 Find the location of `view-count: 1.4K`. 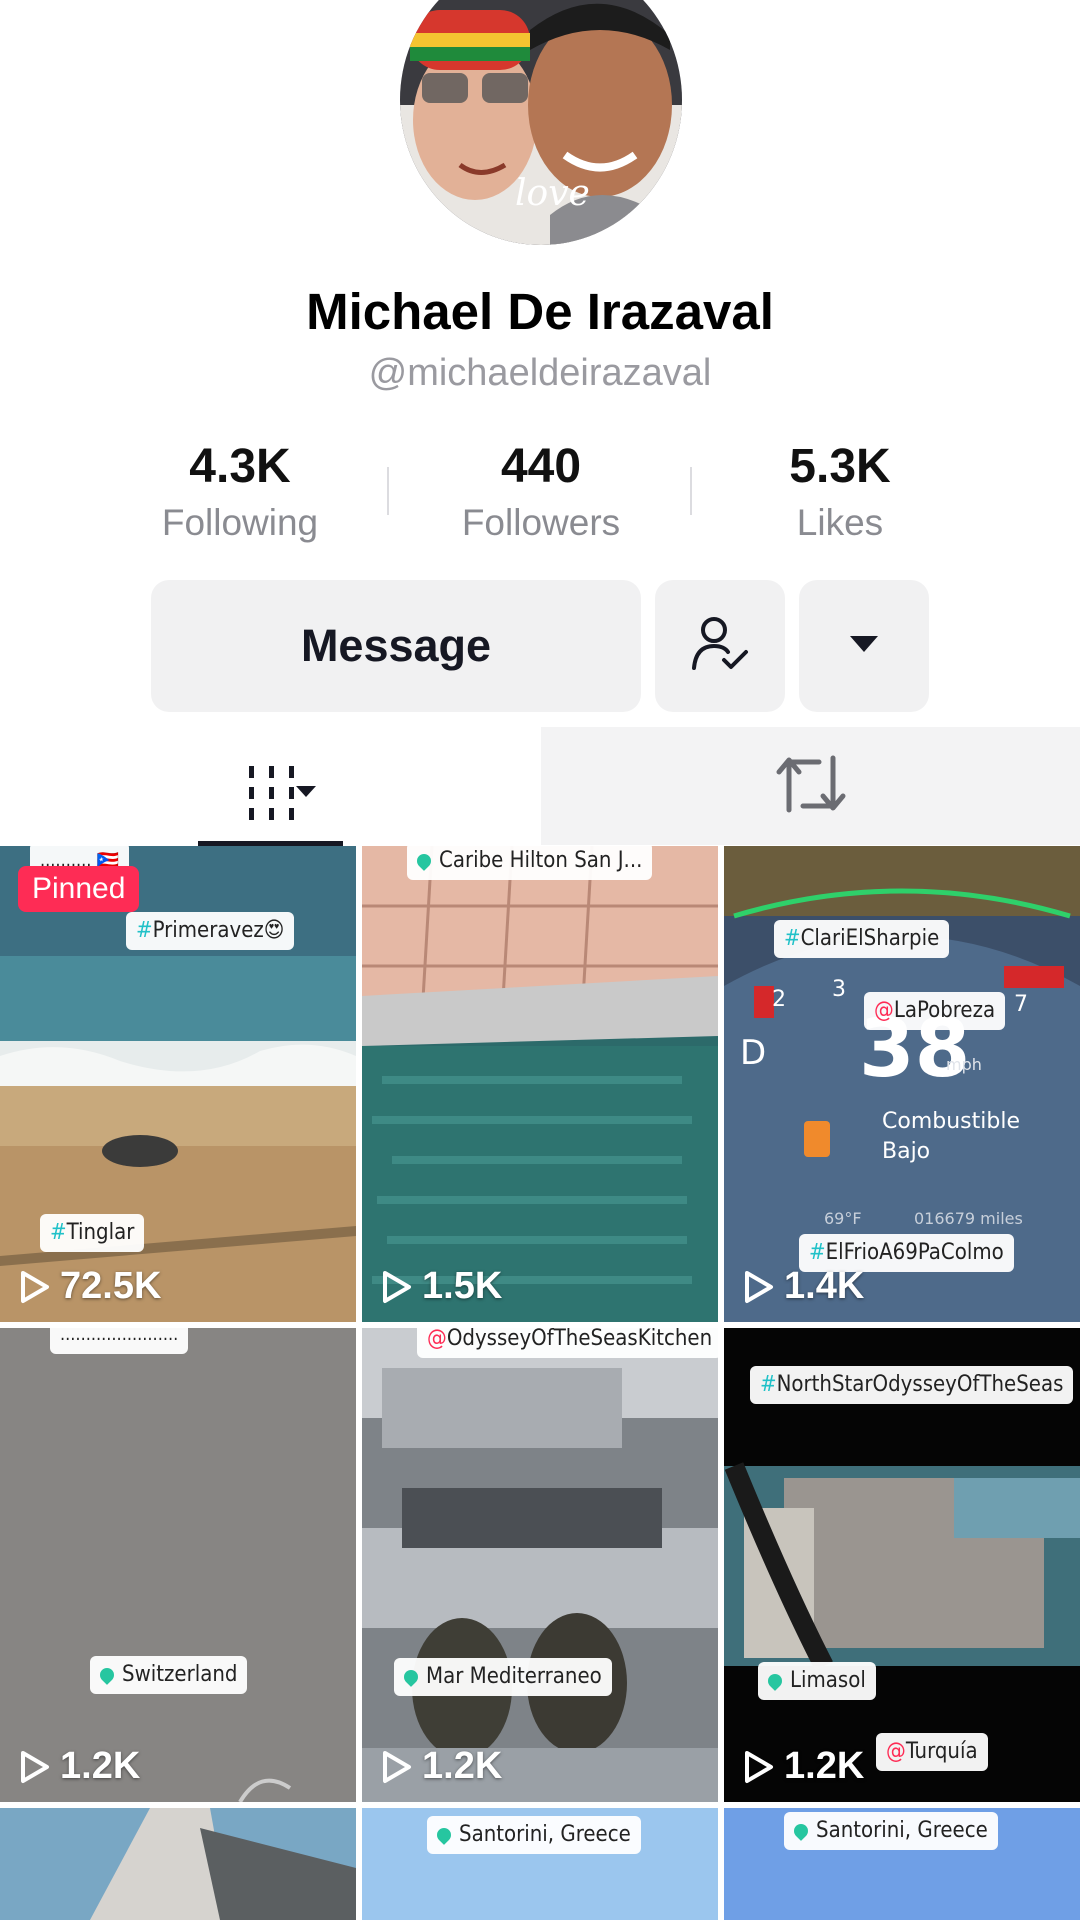

view-count: 1.4K is located at coordinates (804, 1286).